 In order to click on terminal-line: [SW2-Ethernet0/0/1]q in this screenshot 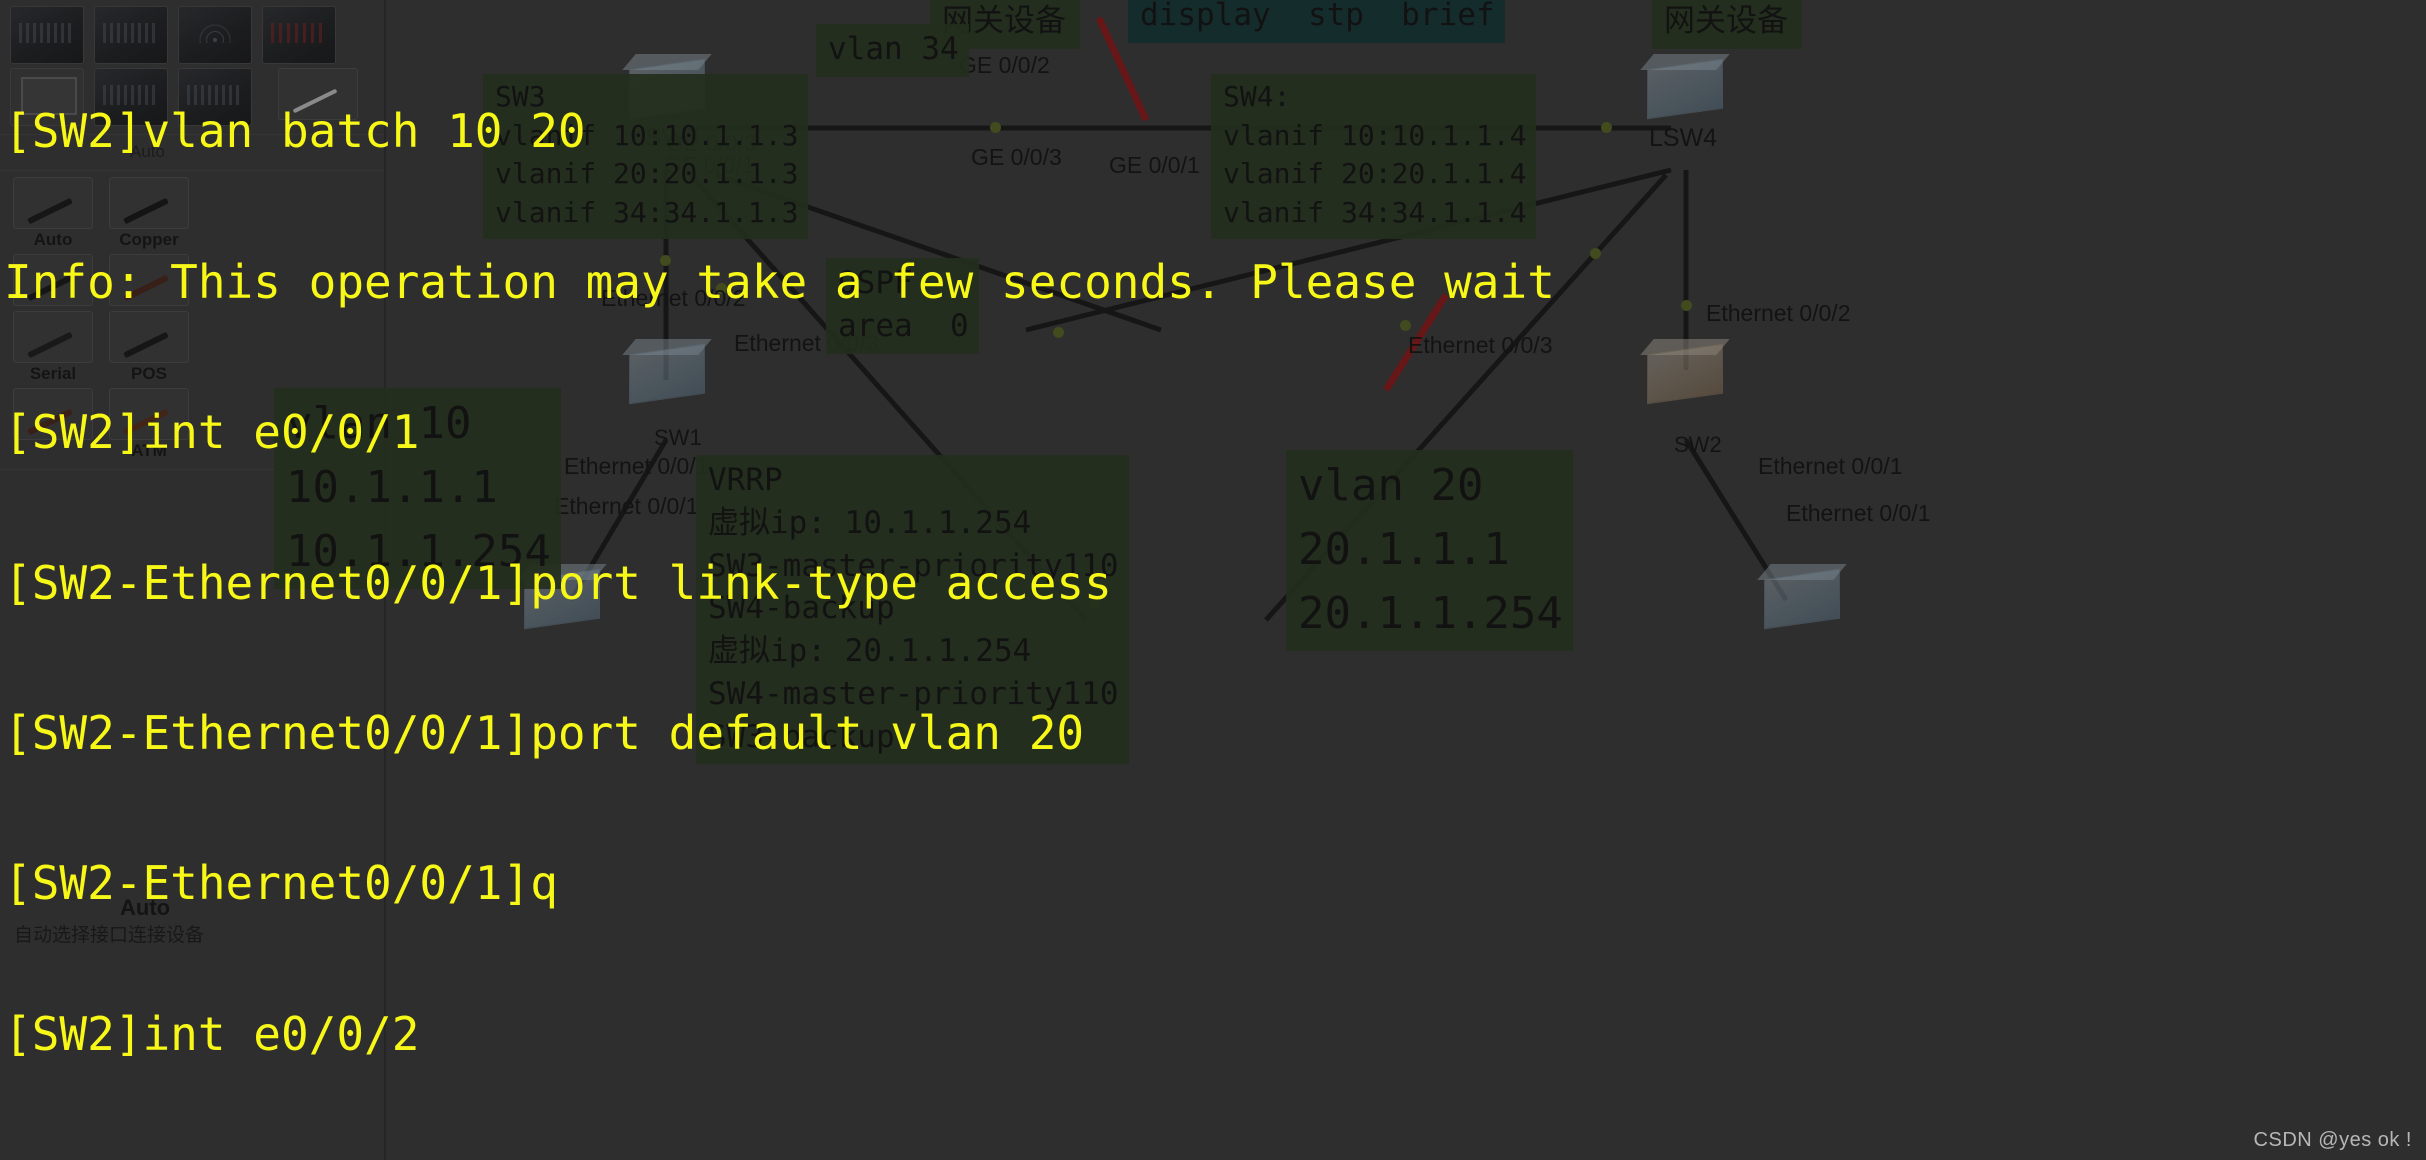, I will do `click(281, 883)`.